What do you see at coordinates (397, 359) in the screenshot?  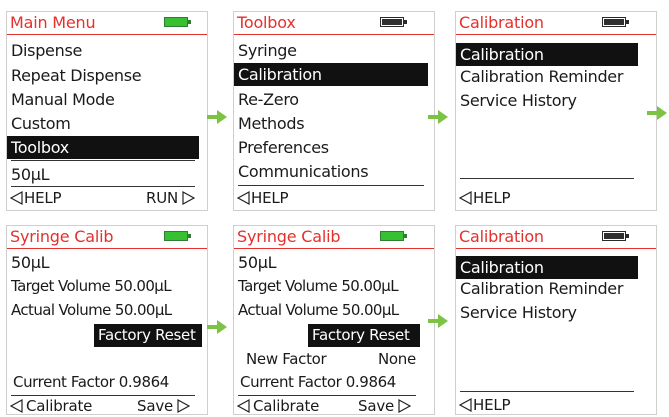 I see `new-factor-value: None` at bounding box center [397, 359].